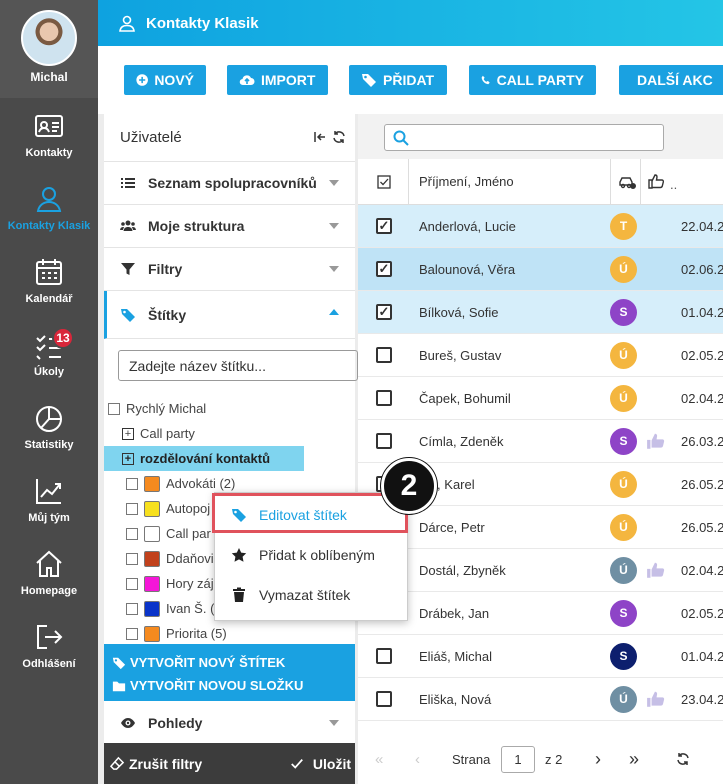  What do you see at coordinates (320, 137) in the screenshot?
I see `collapse-icon` at bounding box center [320, 137].